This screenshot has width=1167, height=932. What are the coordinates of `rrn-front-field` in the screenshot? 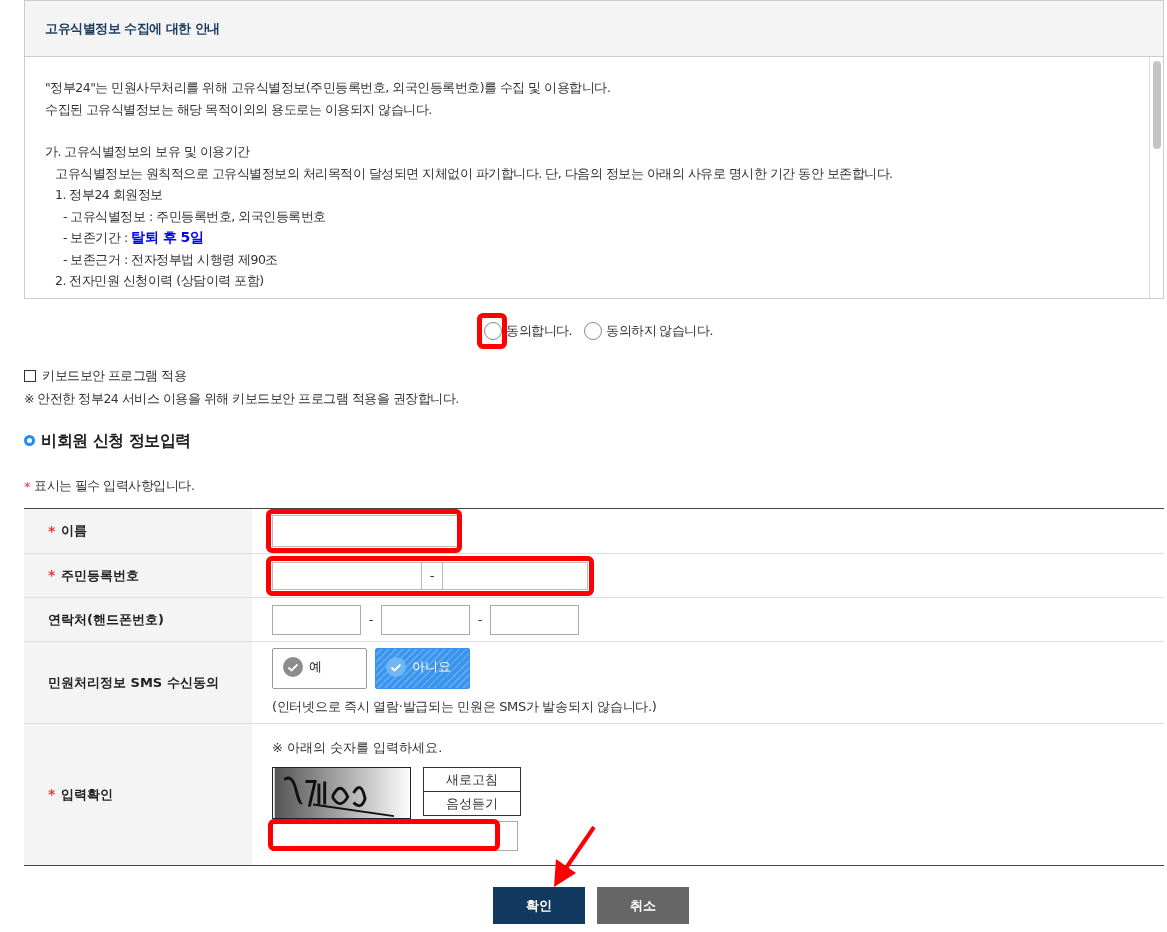 It's located at (347, 575).